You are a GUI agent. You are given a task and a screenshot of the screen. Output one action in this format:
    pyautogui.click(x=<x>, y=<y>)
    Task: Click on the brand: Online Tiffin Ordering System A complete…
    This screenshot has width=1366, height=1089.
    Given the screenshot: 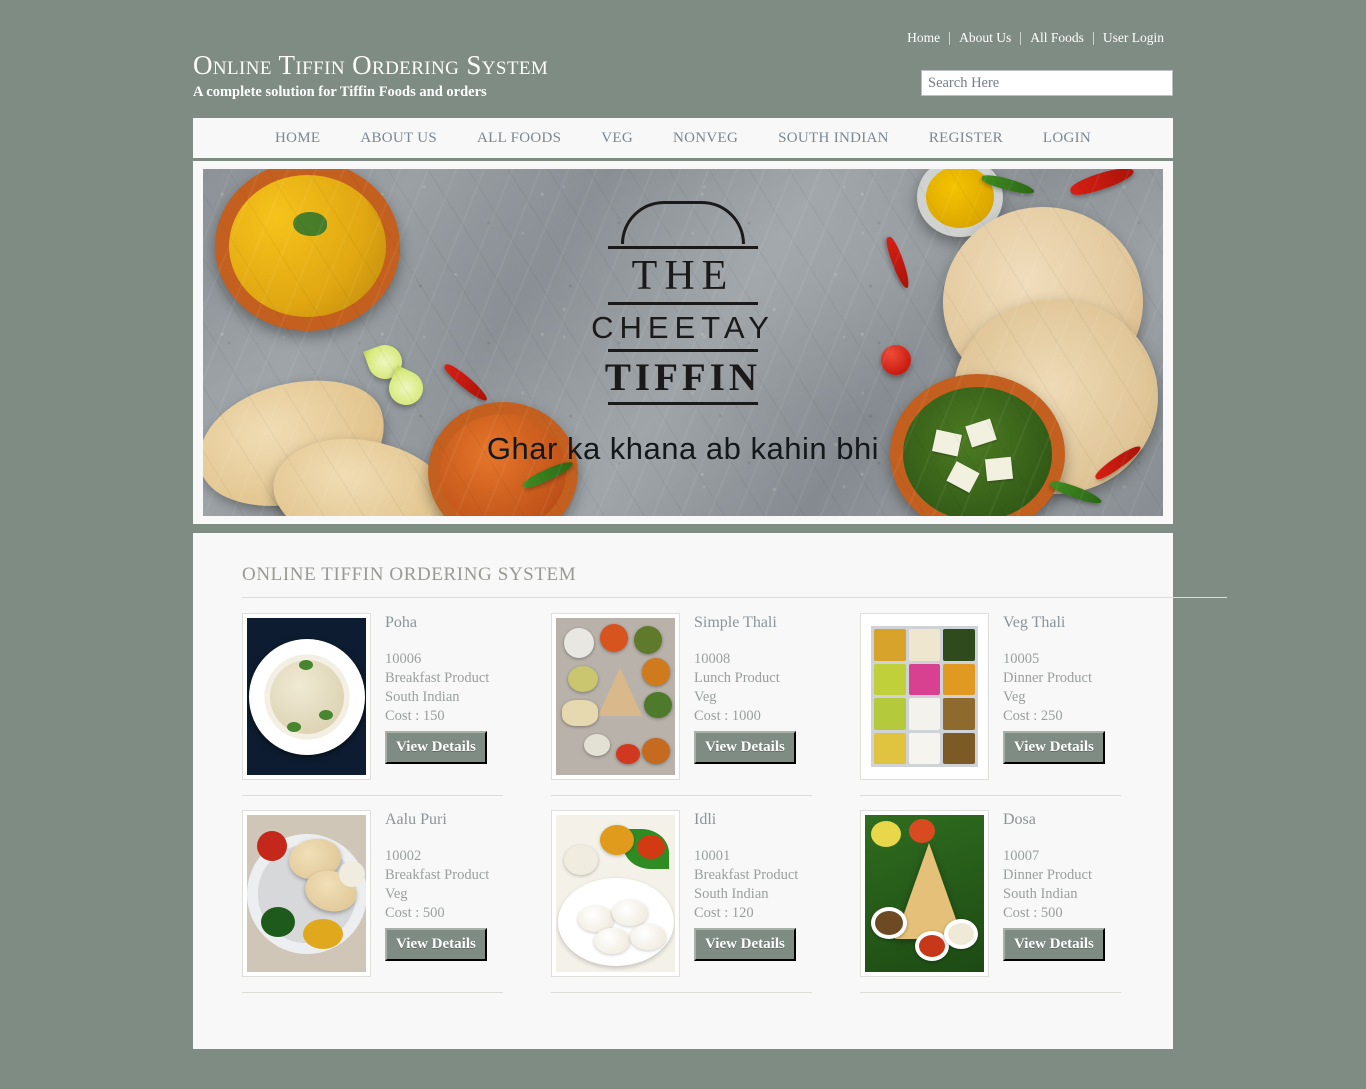 What is the action you would take?
    pyautogui.click(x=370, y=75)
    